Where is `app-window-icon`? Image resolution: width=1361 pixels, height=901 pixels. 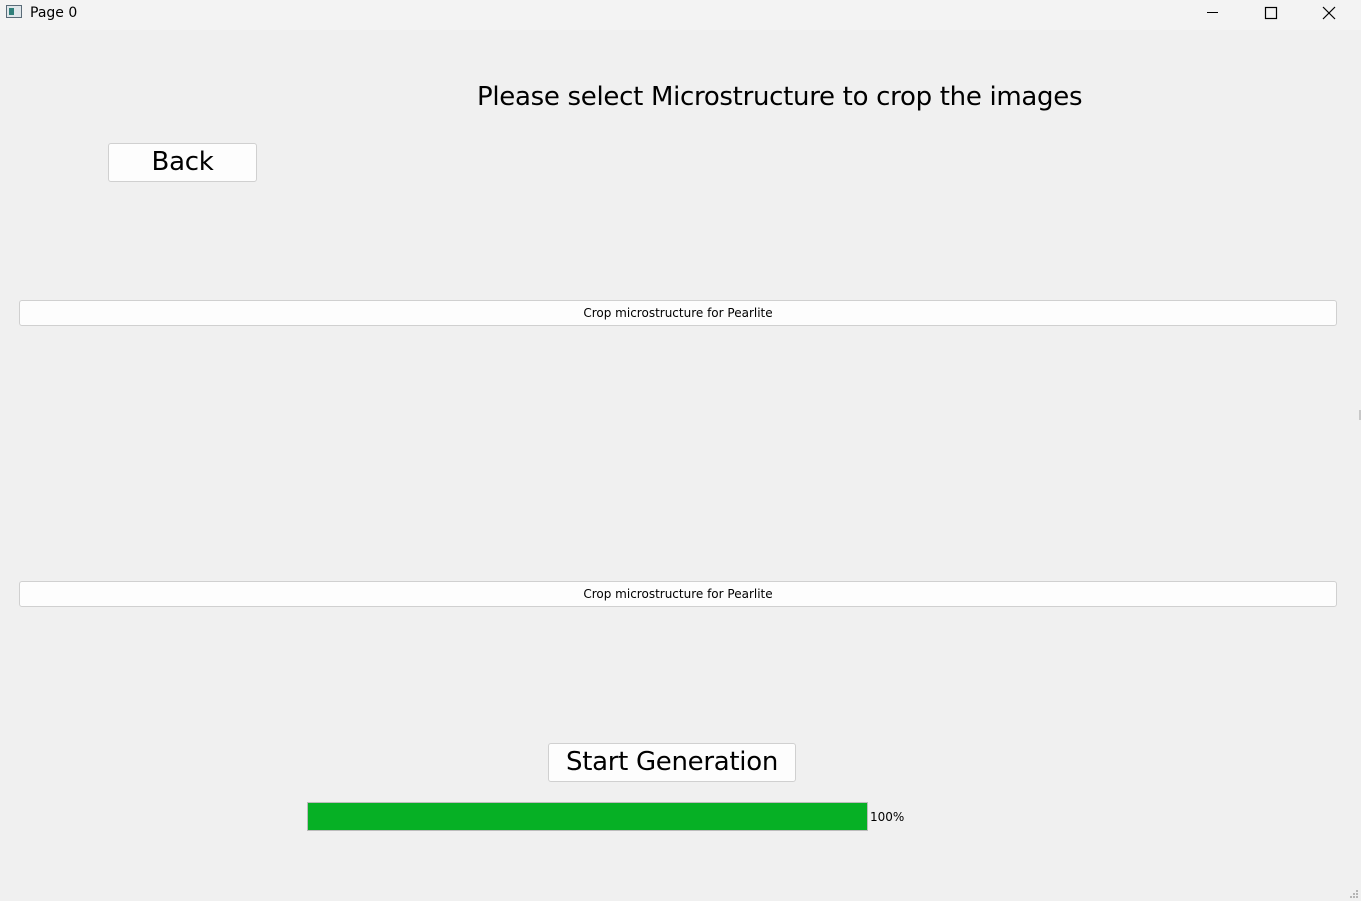 app-window-icon is located at coordinates (14, 11).